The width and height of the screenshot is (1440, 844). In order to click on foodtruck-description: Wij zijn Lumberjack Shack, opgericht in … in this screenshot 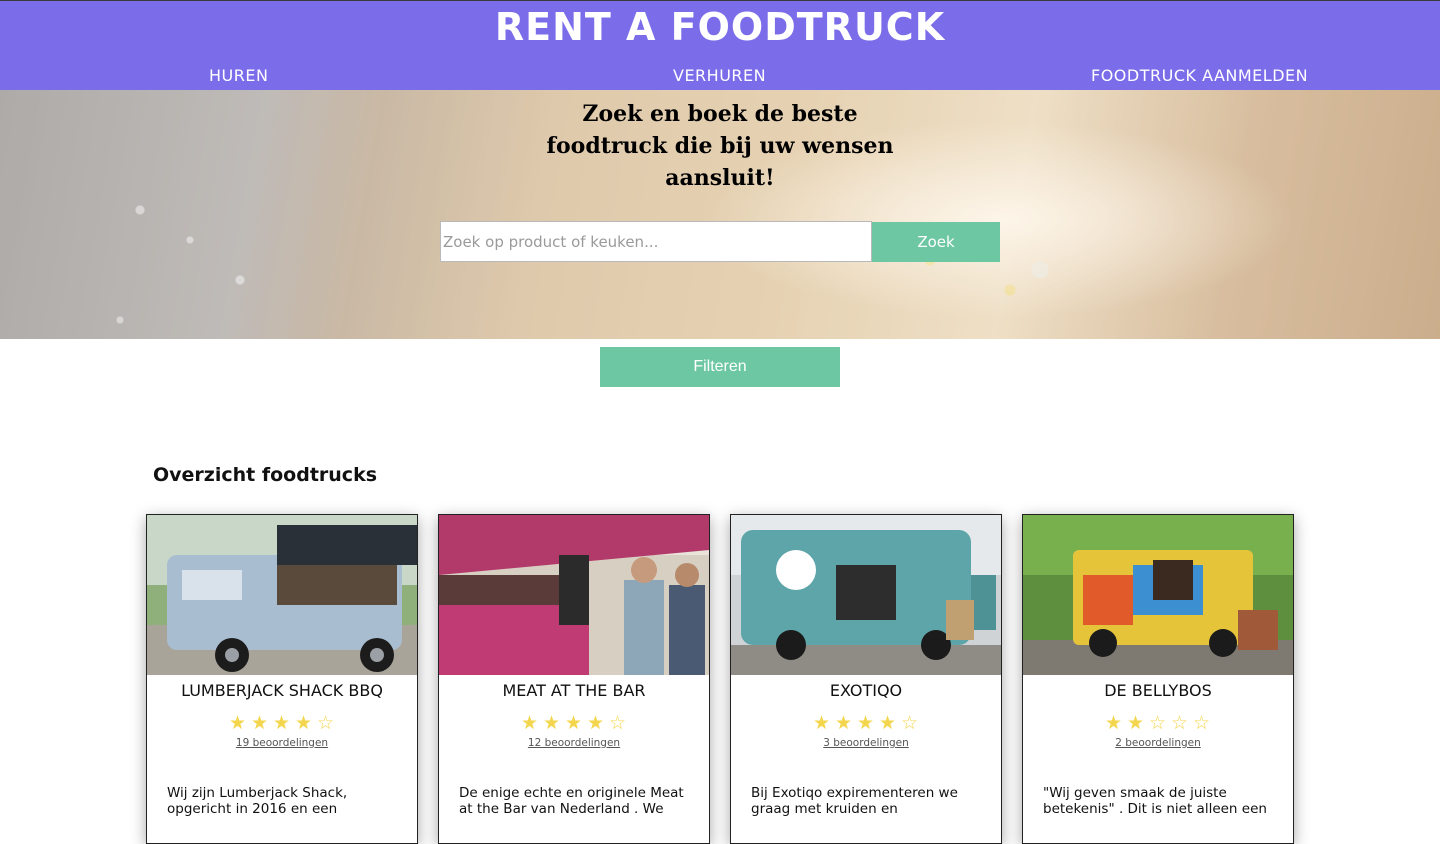, I will do `click(257, 801)`.